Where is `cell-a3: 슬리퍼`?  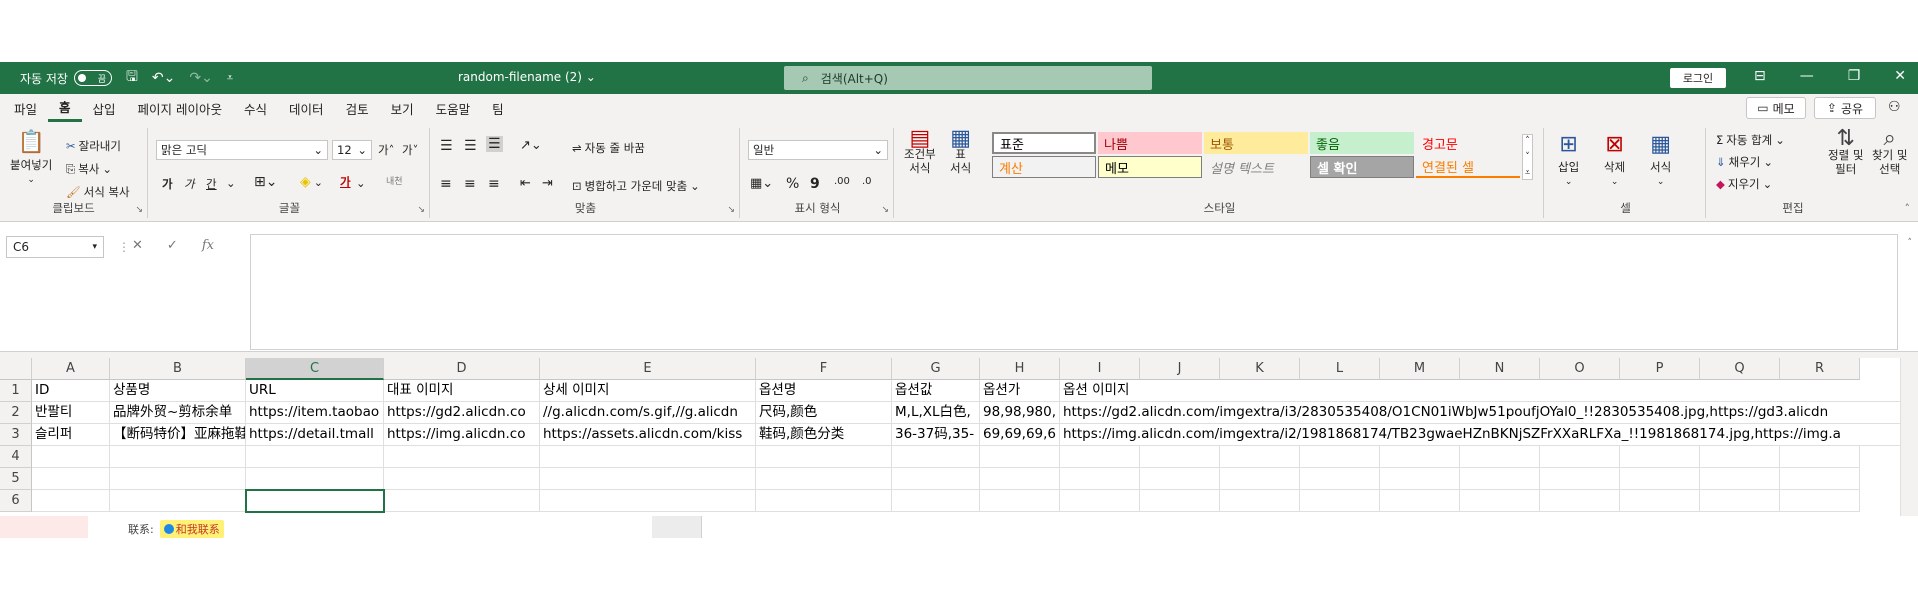
cell-a3: 슬리퍼 is located at coordinates (71, 435).